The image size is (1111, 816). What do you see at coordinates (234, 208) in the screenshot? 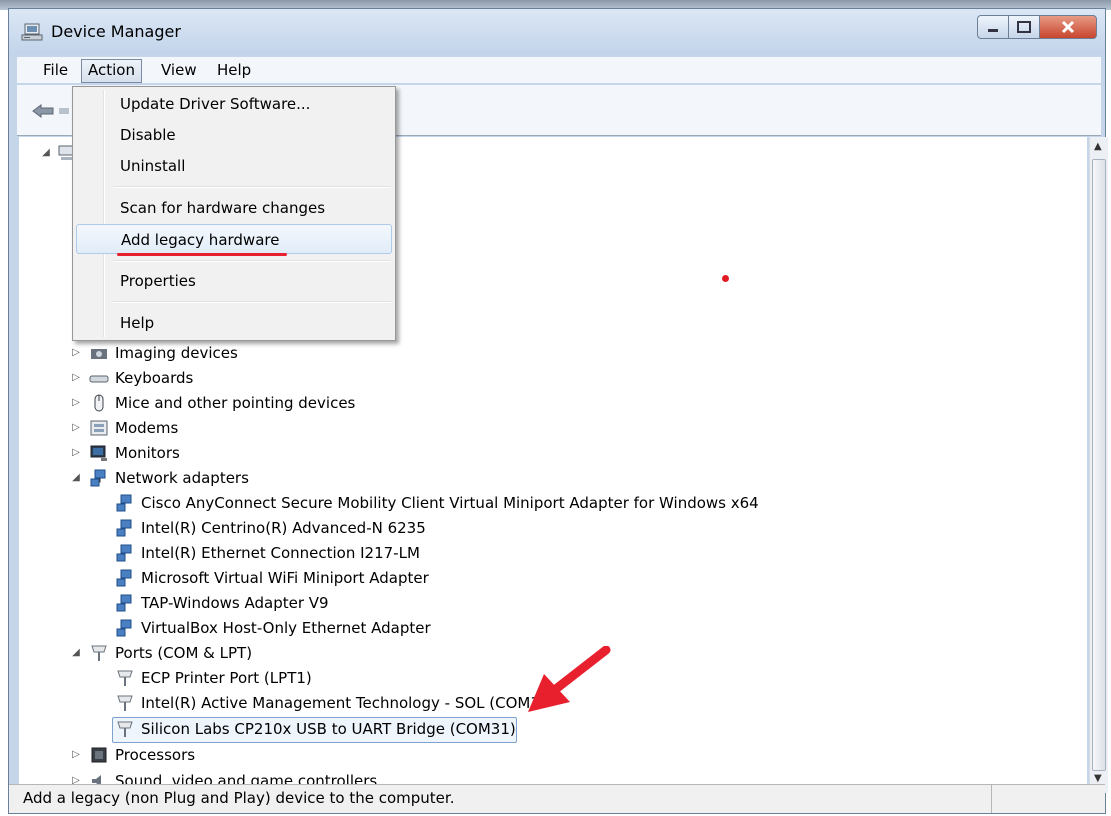
I see `menu-item-scan-hardware: Scan for hardware changes` at bounding box center [234, 208].